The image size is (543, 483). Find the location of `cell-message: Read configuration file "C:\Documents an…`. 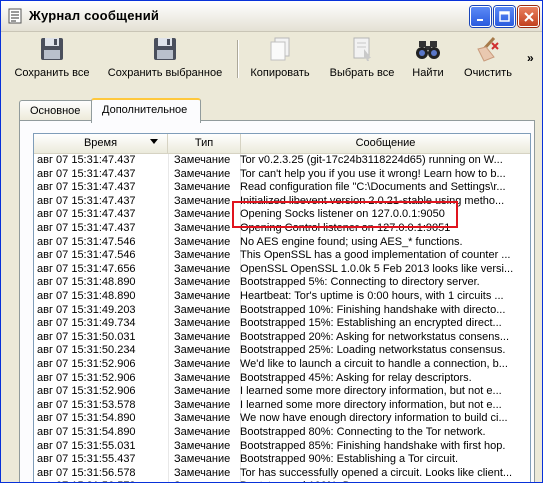

cell-message: Read configuration file "C:\Documents an… is located at coordinates (373, 187).